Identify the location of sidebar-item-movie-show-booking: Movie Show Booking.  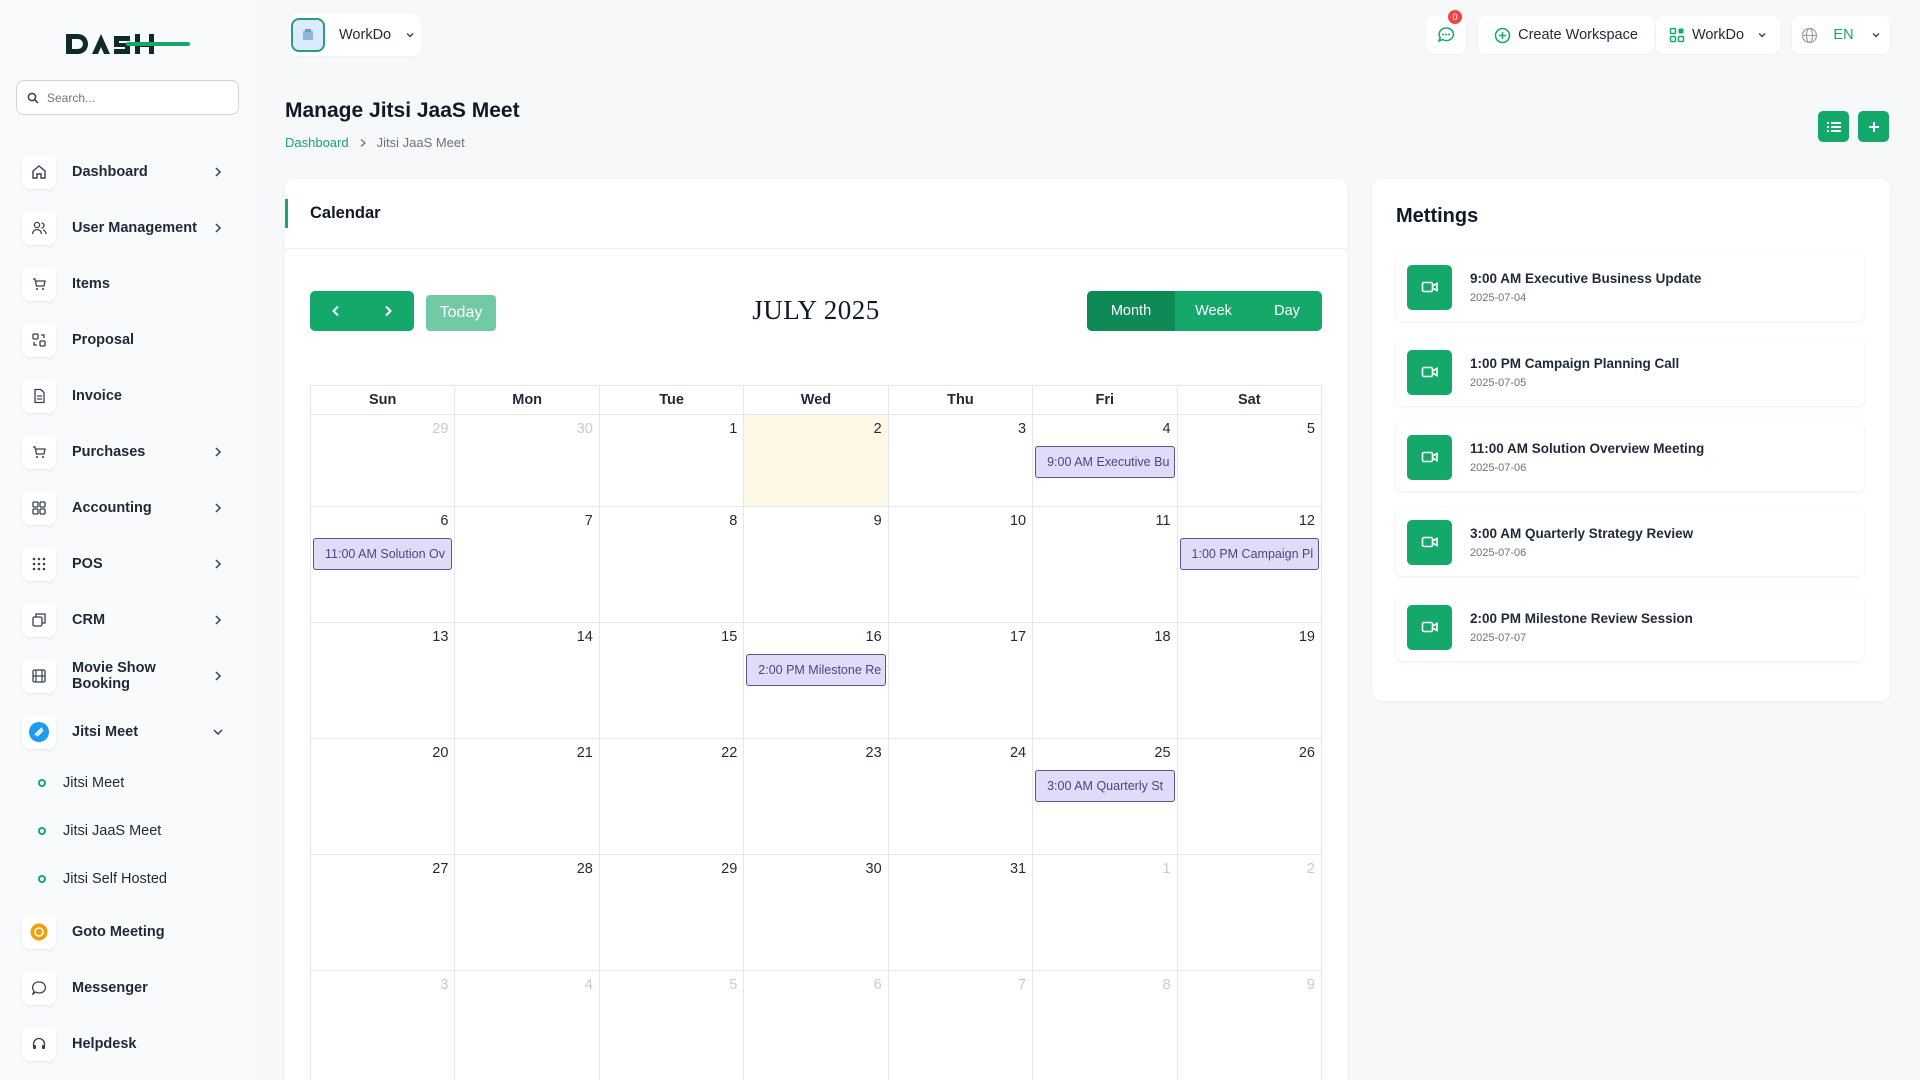
(127, 676).